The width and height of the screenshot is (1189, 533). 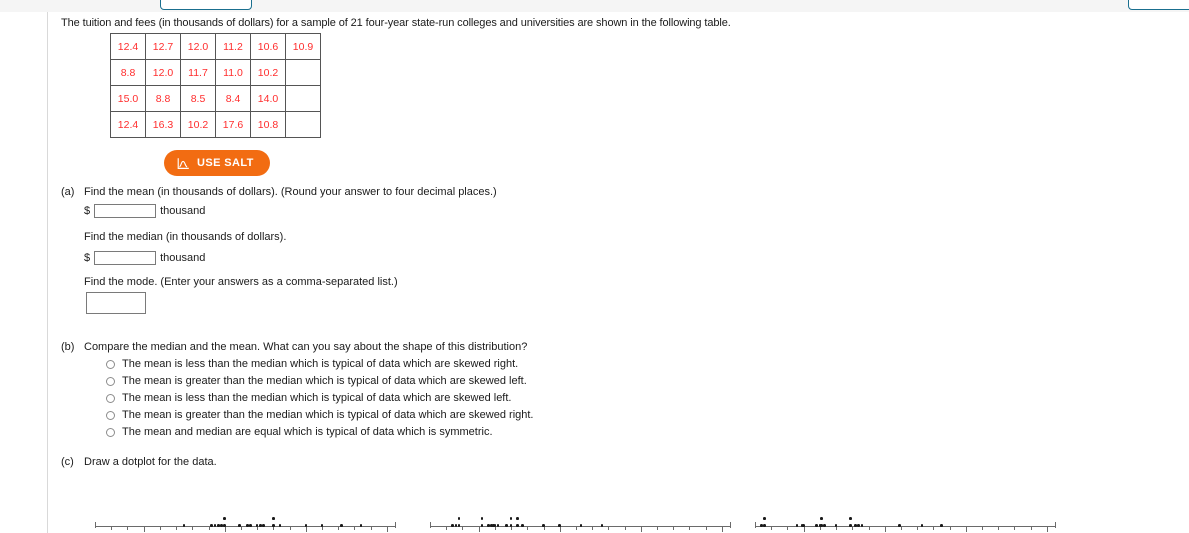 I want to click on table-cell: 12.7, so click(x=163, y=46).